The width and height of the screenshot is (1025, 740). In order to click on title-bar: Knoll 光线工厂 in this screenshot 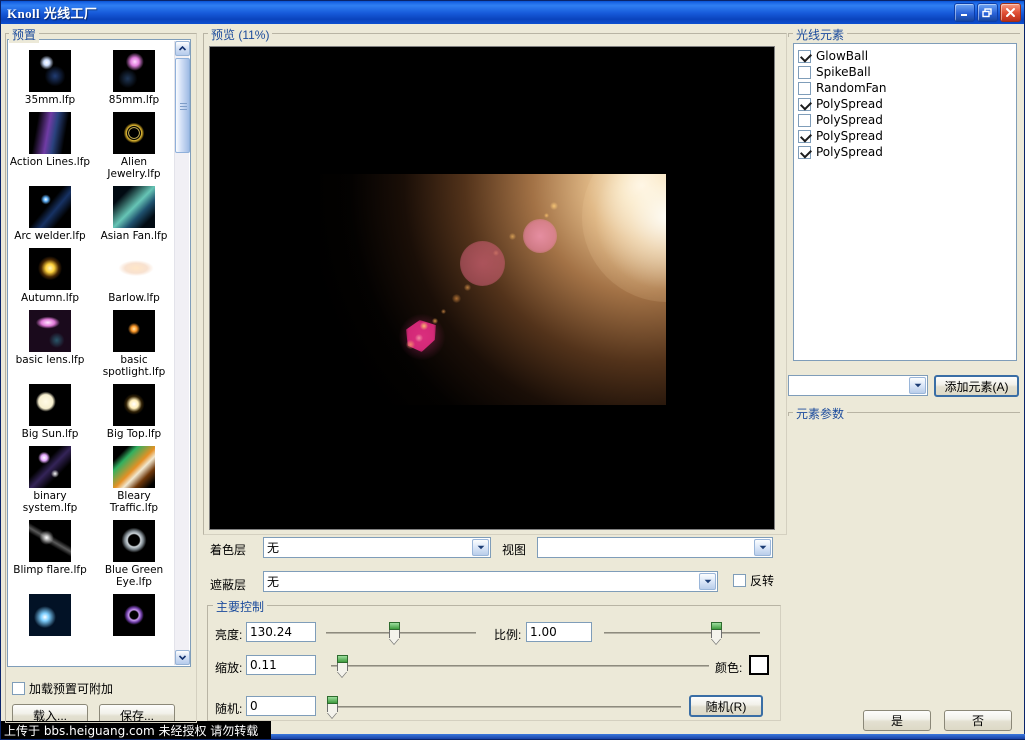, I will do `click(512, 12)`.